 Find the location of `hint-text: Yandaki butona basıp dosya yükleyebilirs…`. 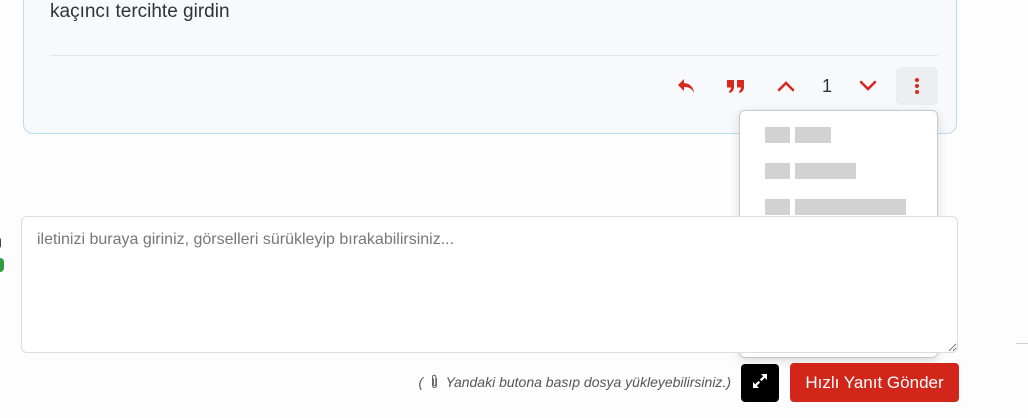

hint-text: Yandaki butona basıp dosya yükleyebilirs… is located at coordinates (588, 382).